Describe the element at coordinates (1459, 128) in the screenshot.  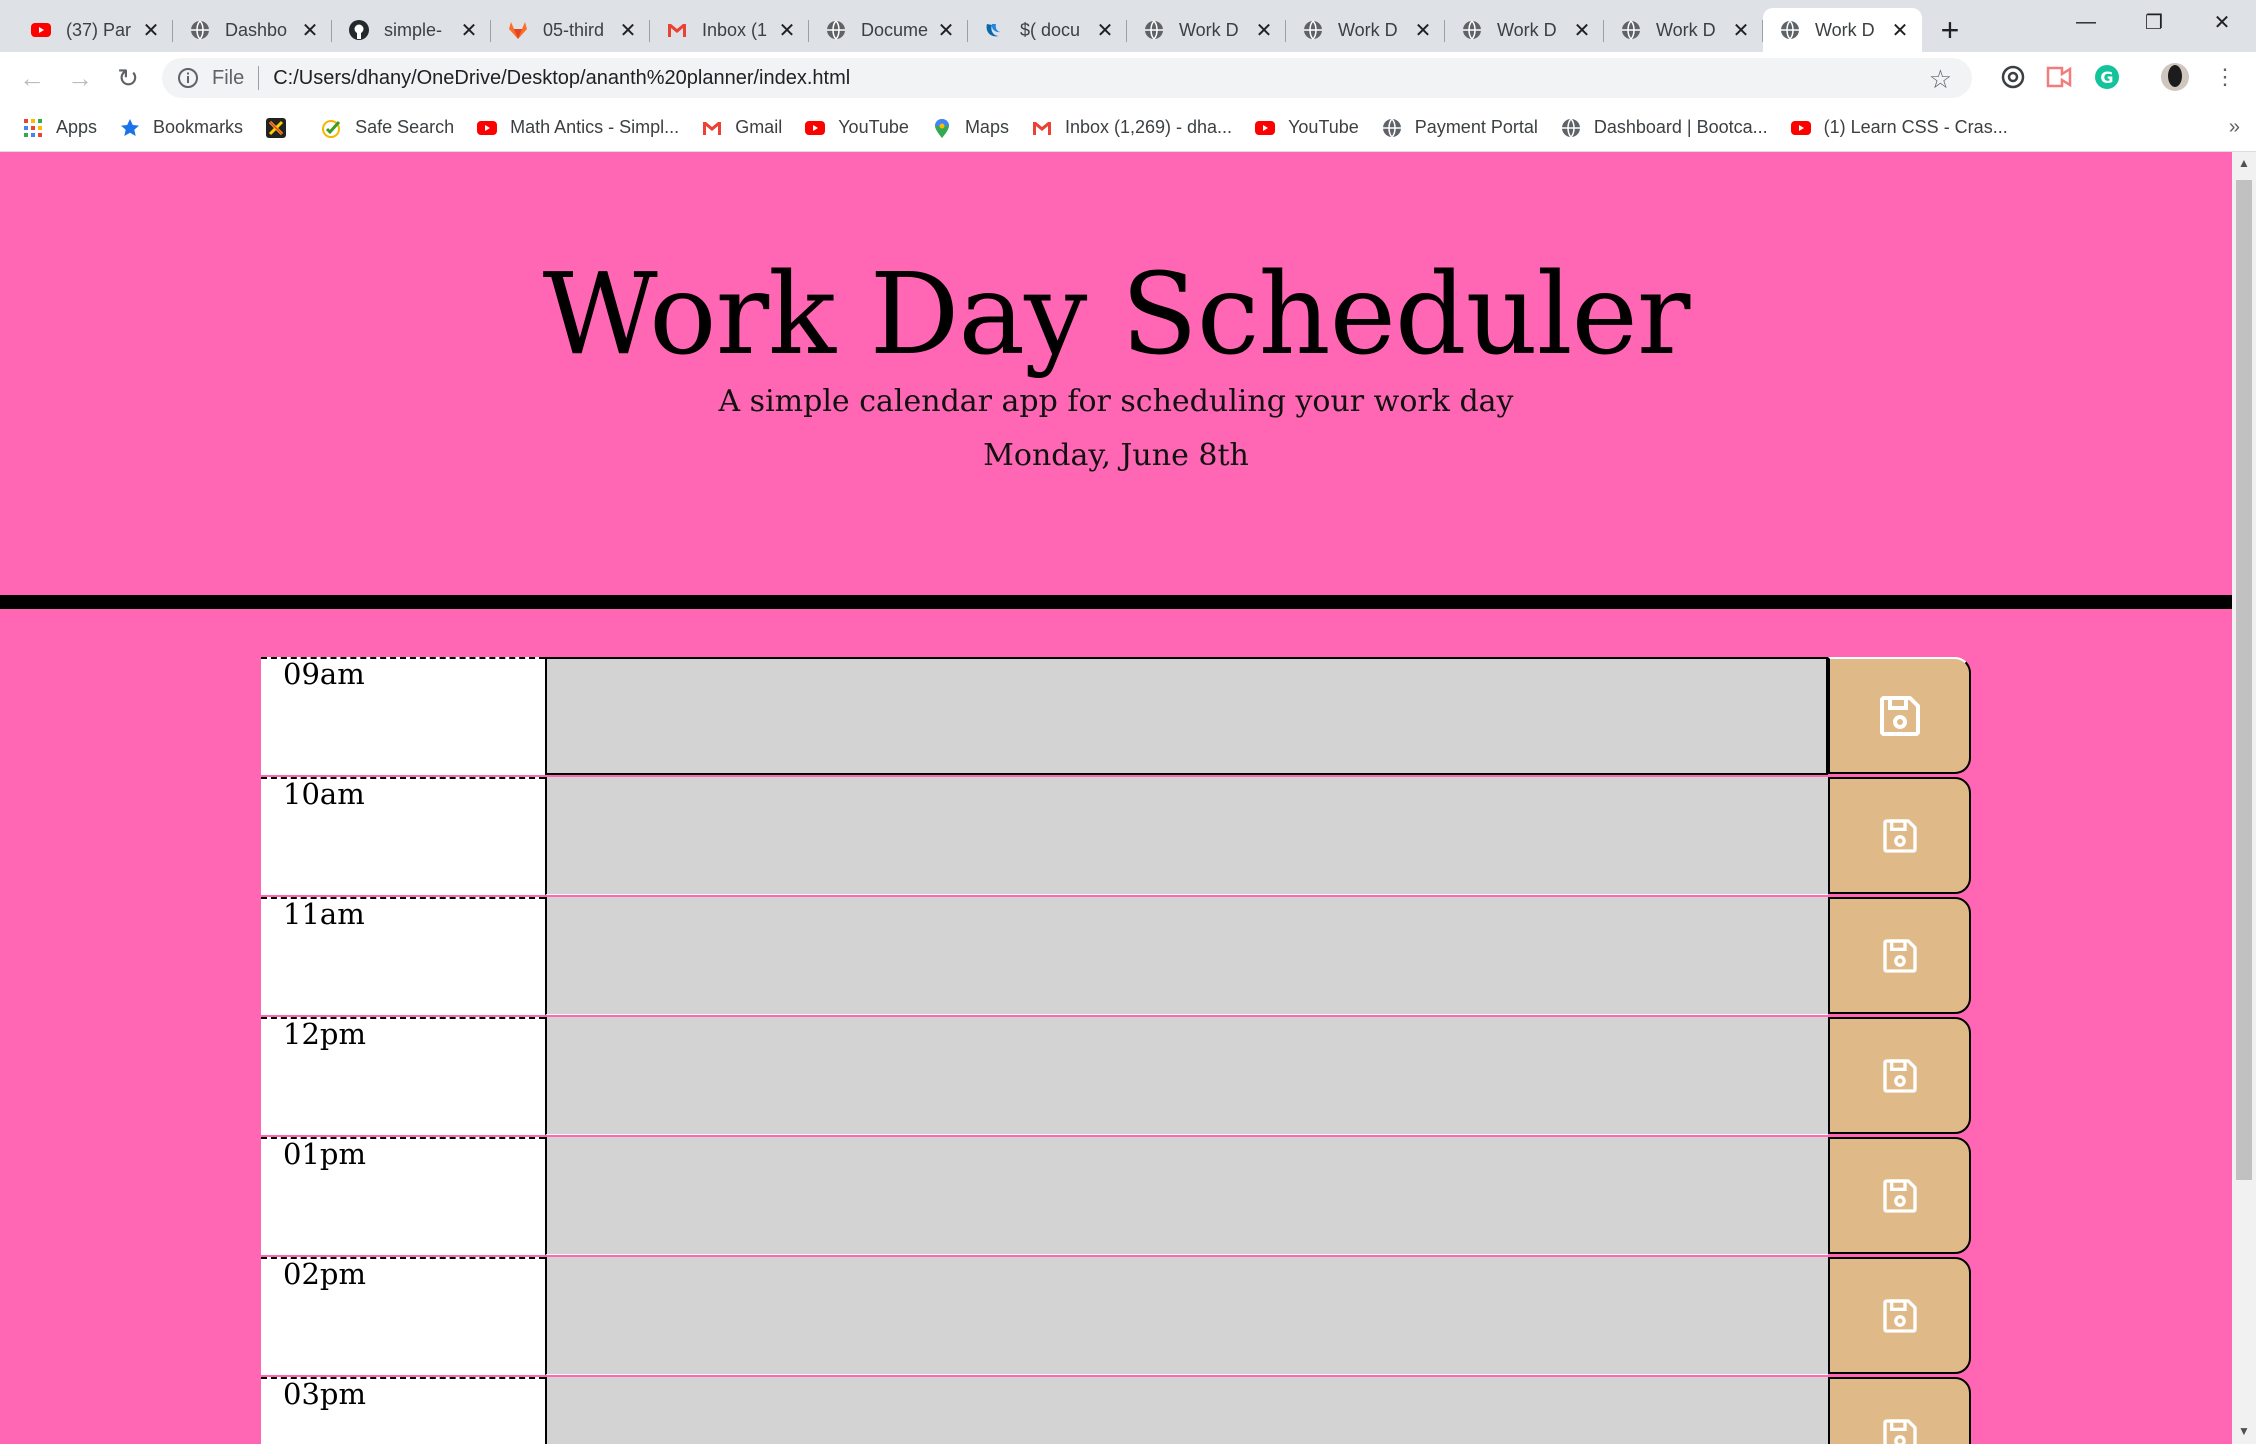
I see `bookmark-item: Payment Portal` at that location.